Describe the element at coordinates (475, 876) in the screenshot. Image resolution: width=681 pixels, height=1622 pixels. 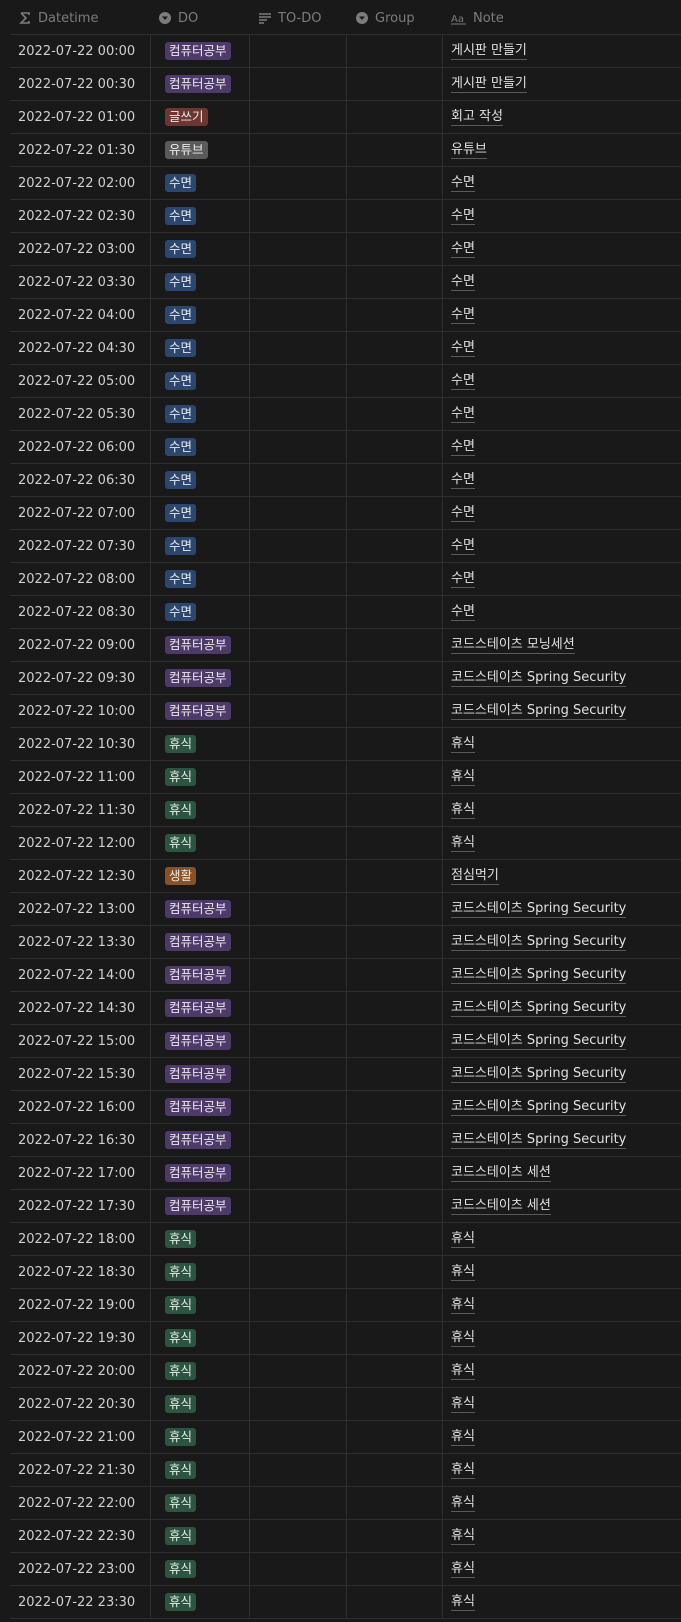
I see `note-cell: 점심먹기` at that location.